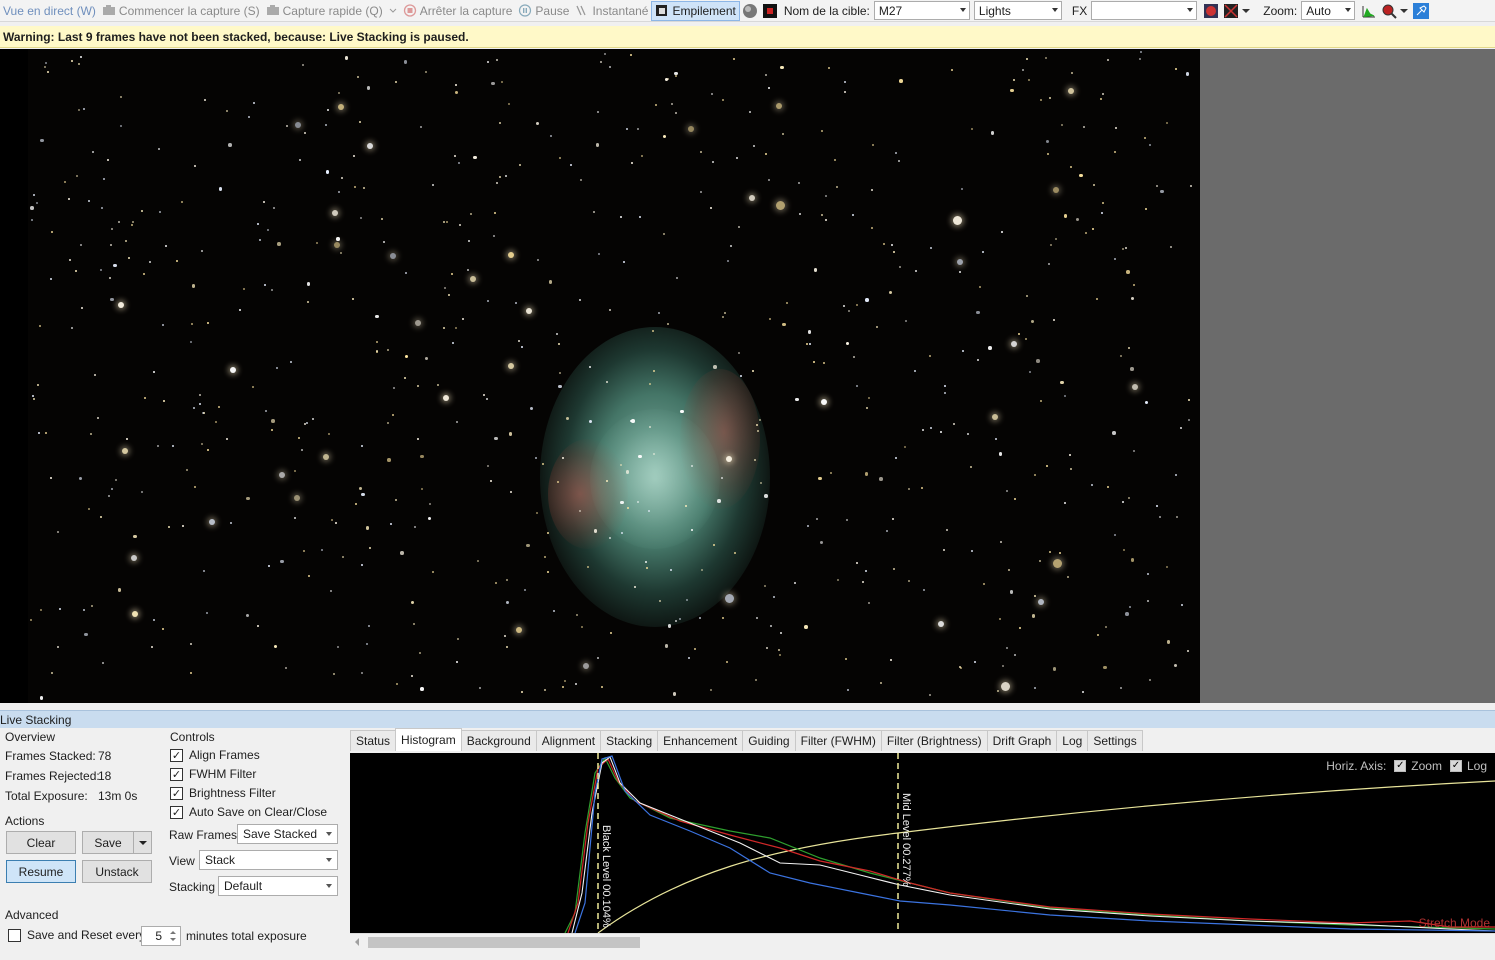  What do you see at coordinates (1144, 10) in the screenshot?
I see `fx-combo` at bounding box center [1144, 10].